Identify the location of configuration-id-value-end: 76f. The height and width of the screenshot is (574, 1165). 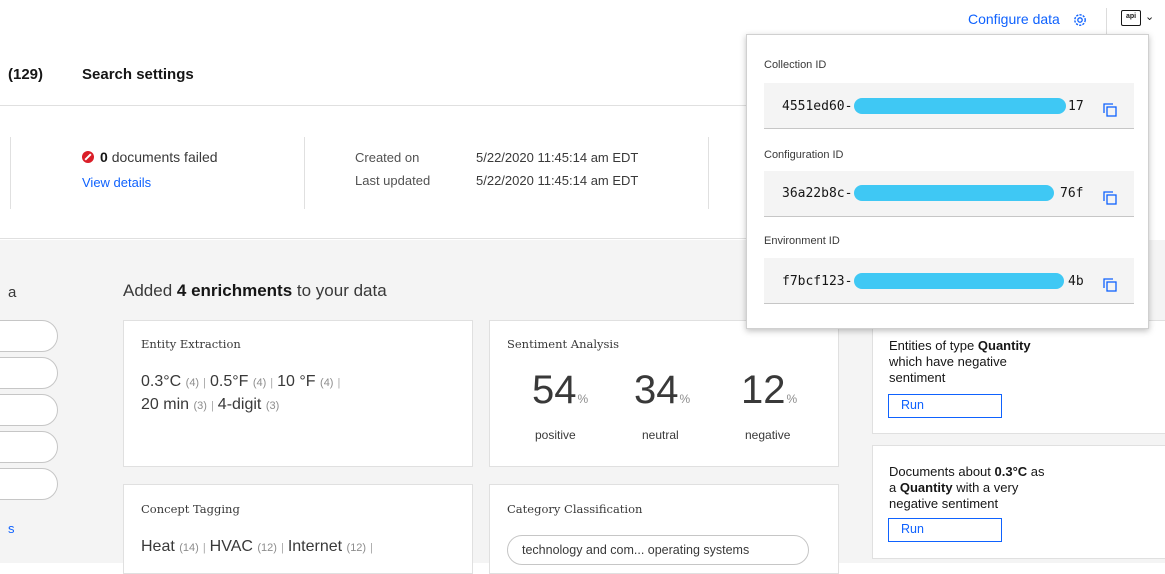
(1072, 193).